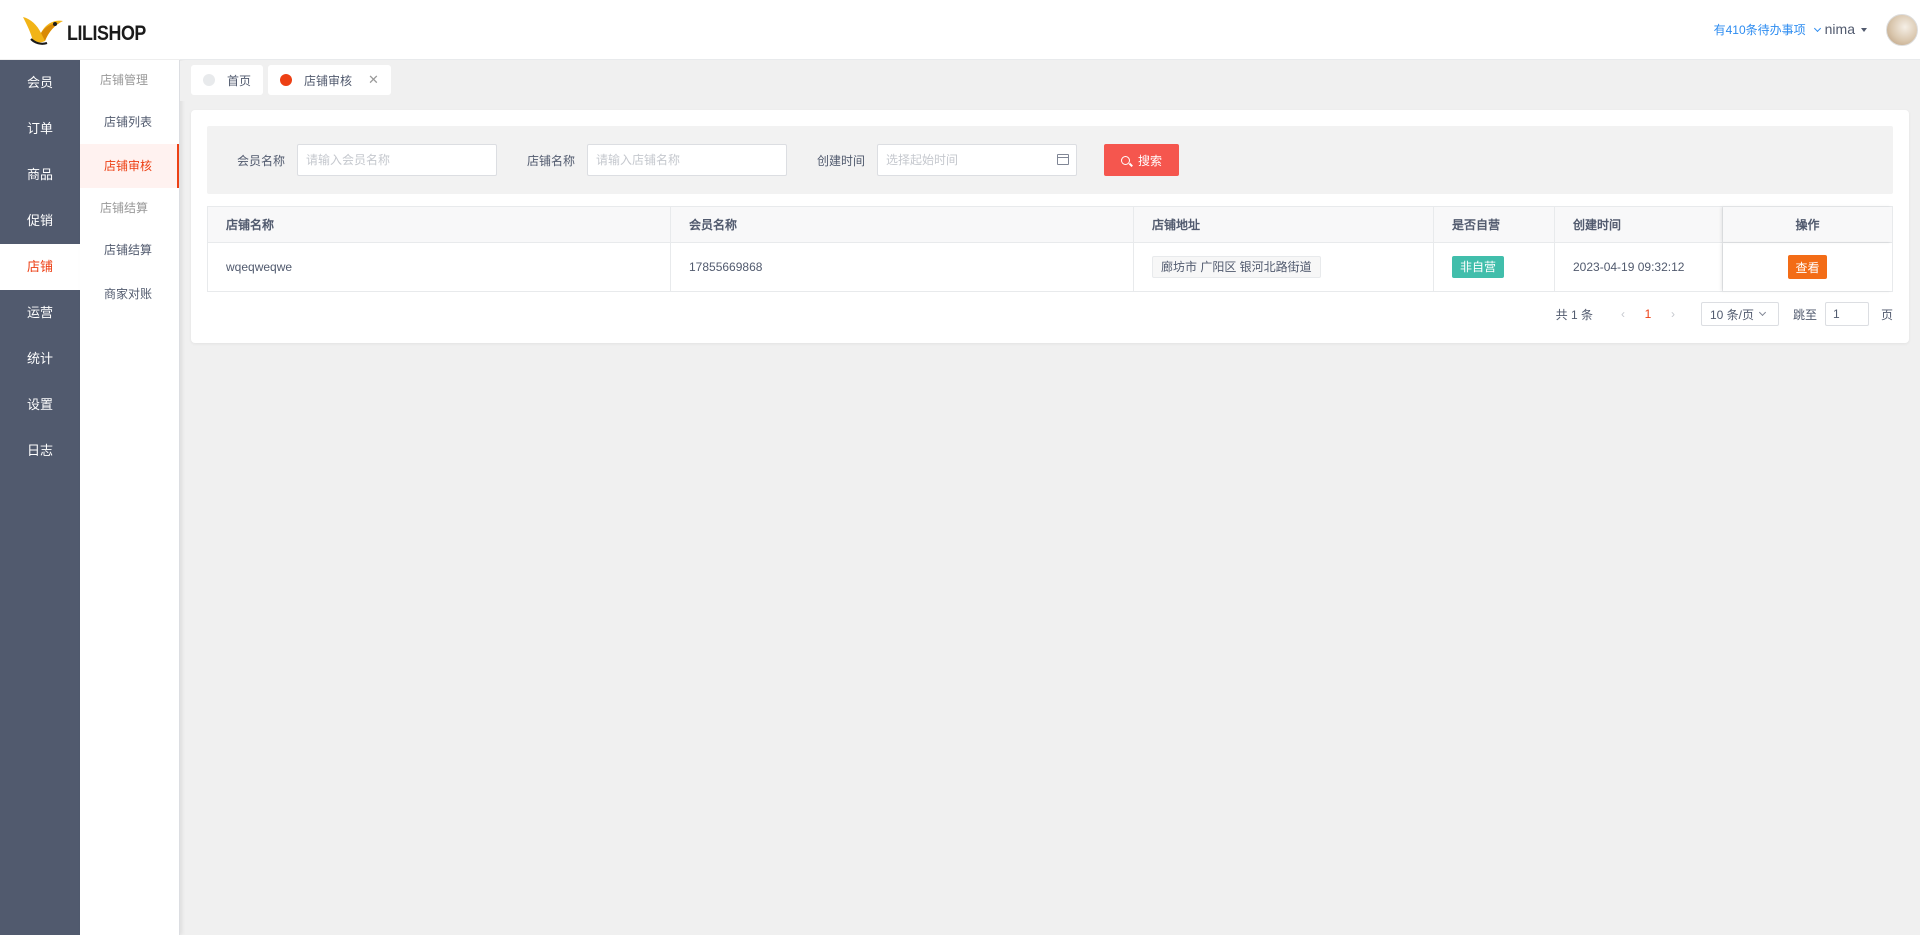  Describe the element at coordinates (397, 160) in the screenshot. I see `member-name-input` at that location.